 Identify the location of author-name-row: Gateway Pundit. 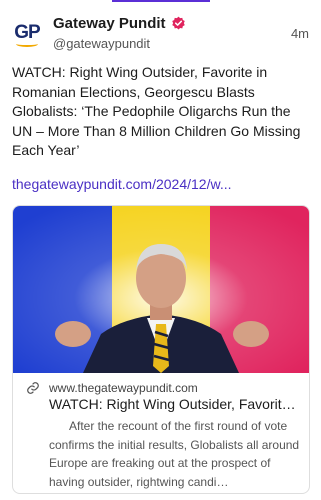
(119, 23).